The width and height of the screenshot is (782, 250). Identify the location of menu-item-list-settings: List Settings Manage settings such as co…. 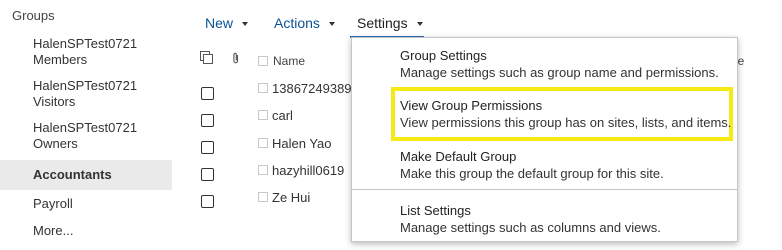
(567, 219).